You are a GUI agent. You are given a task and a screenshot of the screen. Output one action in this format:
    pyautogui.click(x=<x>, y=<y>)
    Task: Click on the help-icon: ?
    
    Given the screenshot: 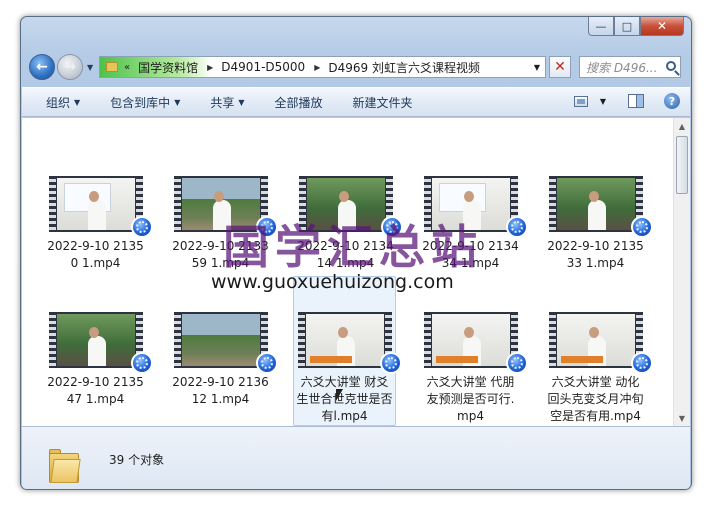 What is the action you would take?
    pyautogui.click(x=672, y=101)
    